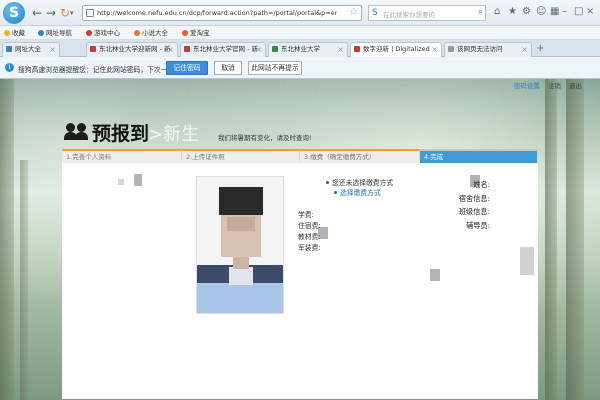 The height and width of the screenshot is (400, 600). Describe the element at coordinates (89, 33) in the screenshot. I see `game-icon` at that location.